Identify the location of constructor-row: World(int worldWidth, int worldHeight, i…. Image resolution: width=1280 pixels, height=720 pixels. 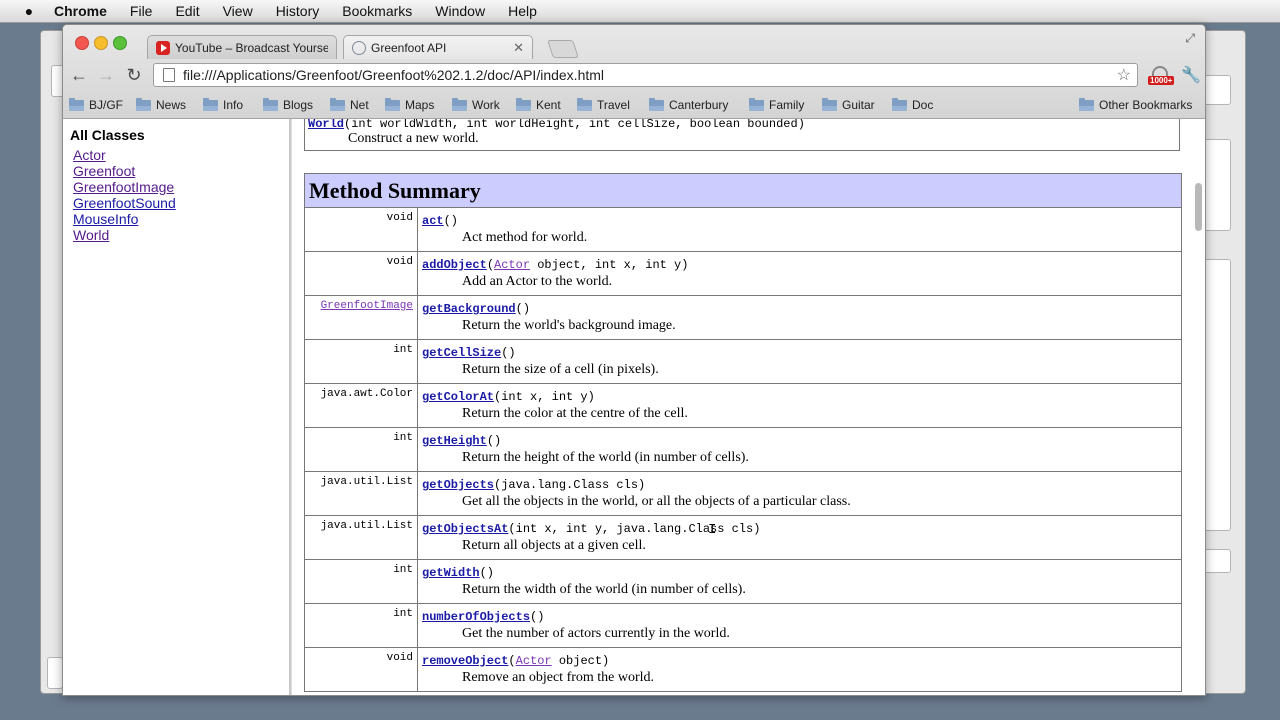
(742, 135).